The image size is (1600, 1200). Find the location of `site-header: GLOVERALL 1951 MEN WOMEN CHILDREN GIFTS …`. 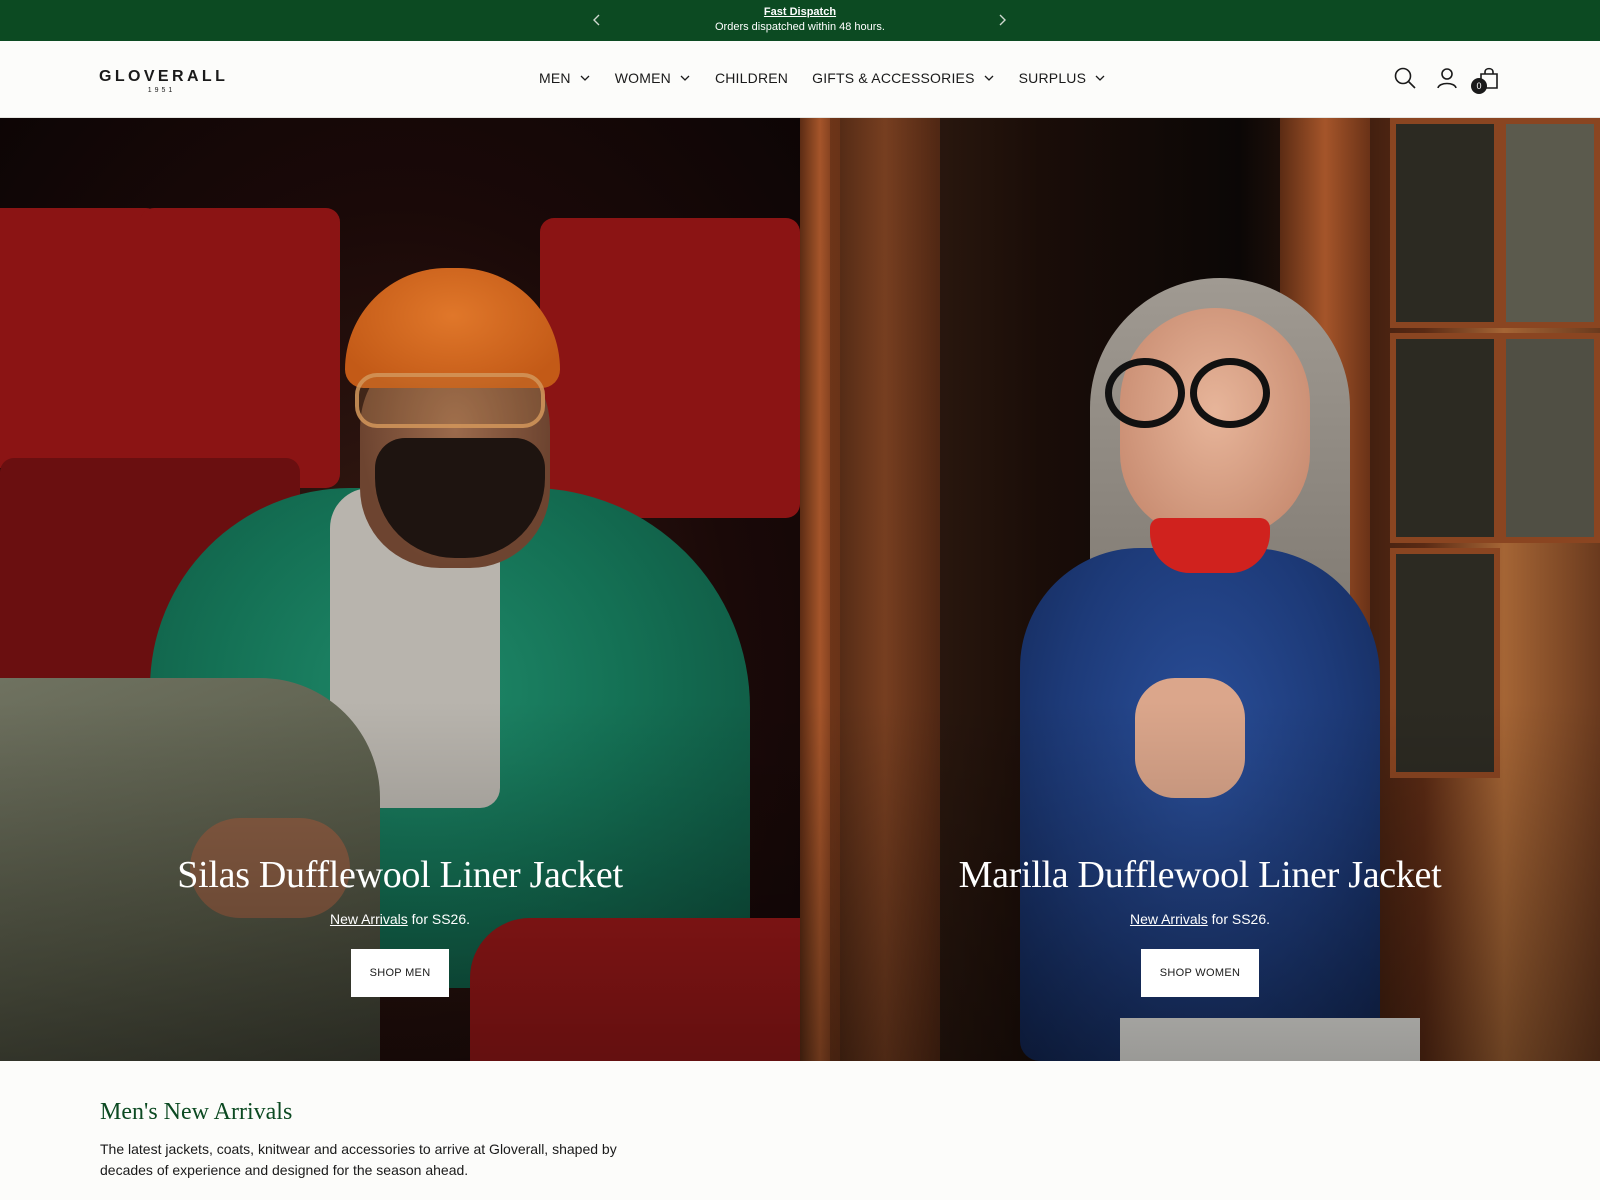

site-header: GLOVERALL 1951 MEN WOMEN CHILDREN GIFTS … is located at coordinates (800, 79).